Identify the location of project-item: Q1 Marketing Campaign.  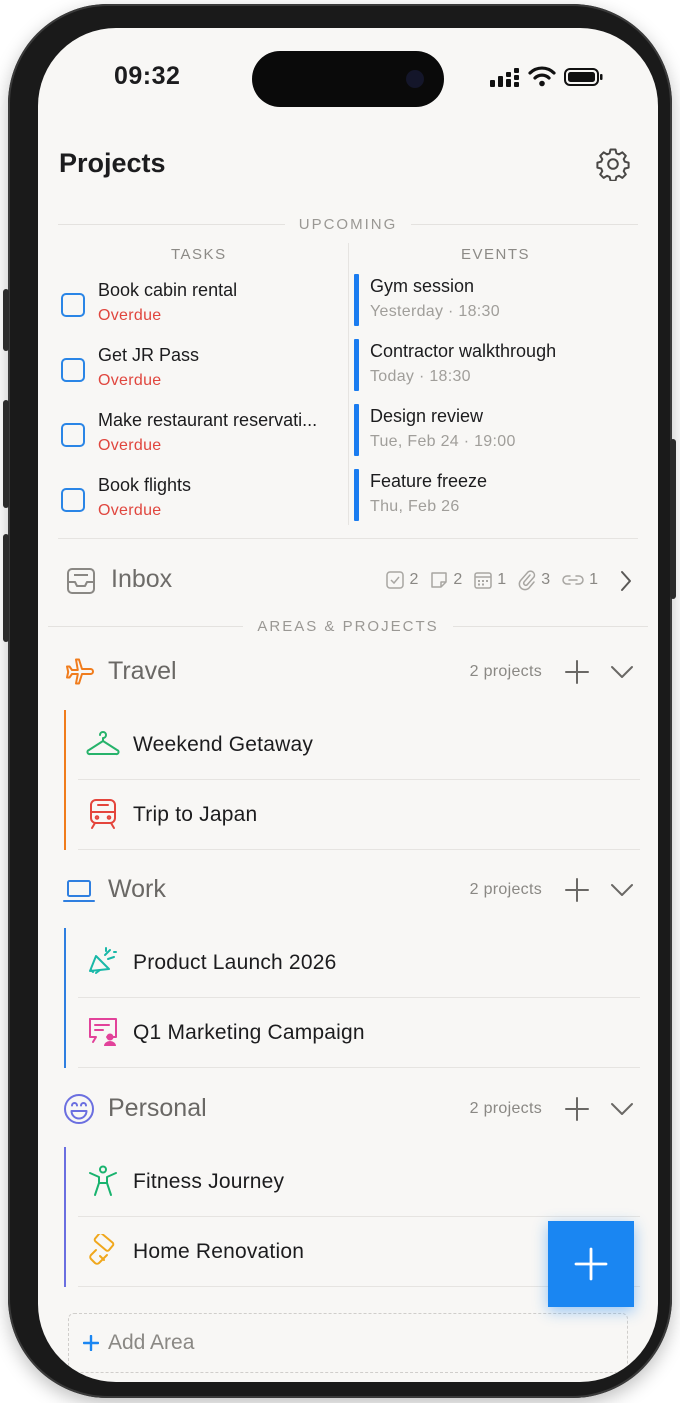
(359, 1033).